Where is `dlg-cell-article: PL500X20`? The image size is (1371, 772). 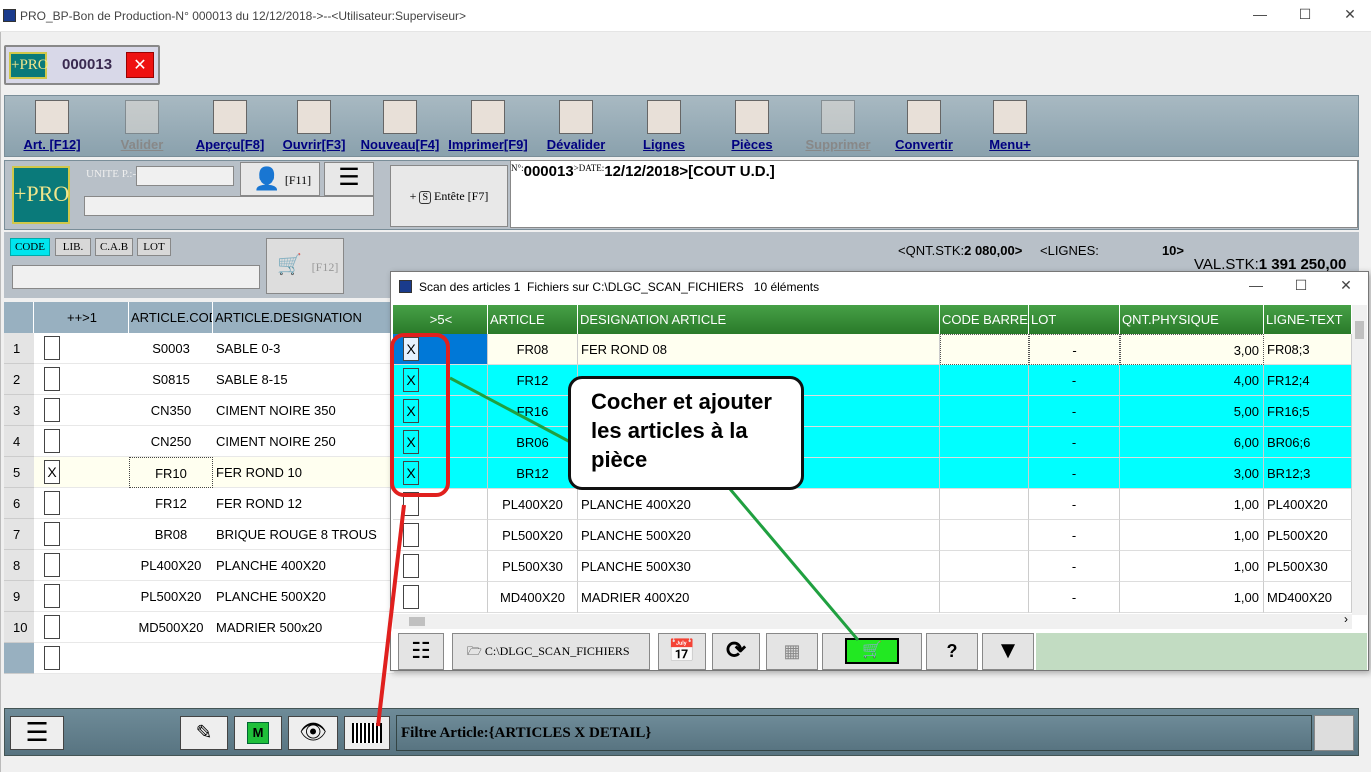 dlg-cell-article: PL500X20 is located at coordinates (533, 535).